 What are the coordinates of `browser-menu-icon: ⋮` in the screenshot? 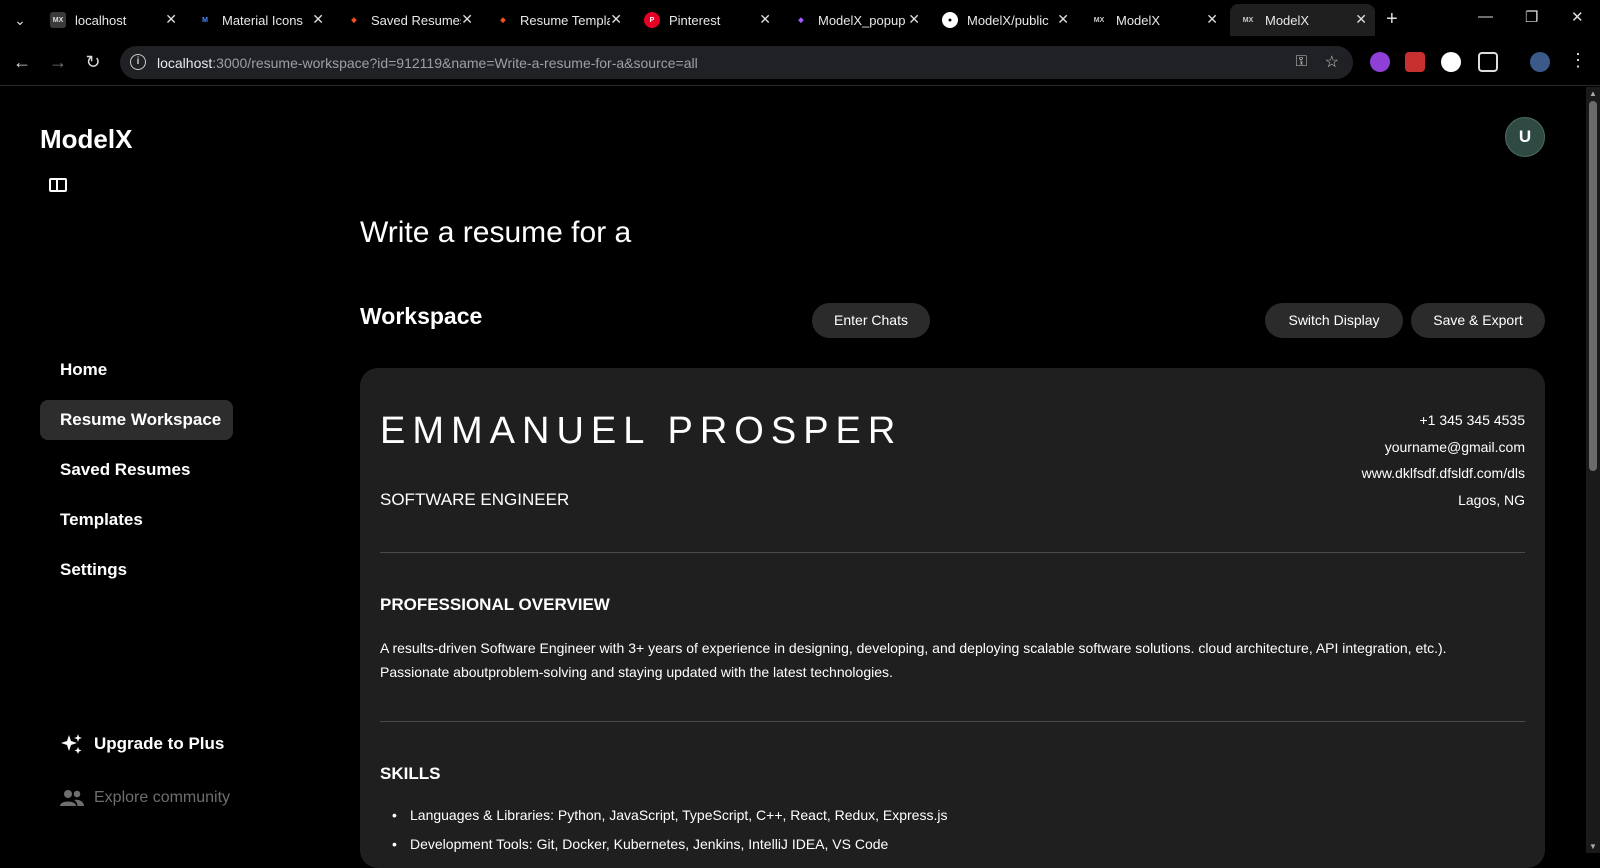 It's located at (1578, 60).